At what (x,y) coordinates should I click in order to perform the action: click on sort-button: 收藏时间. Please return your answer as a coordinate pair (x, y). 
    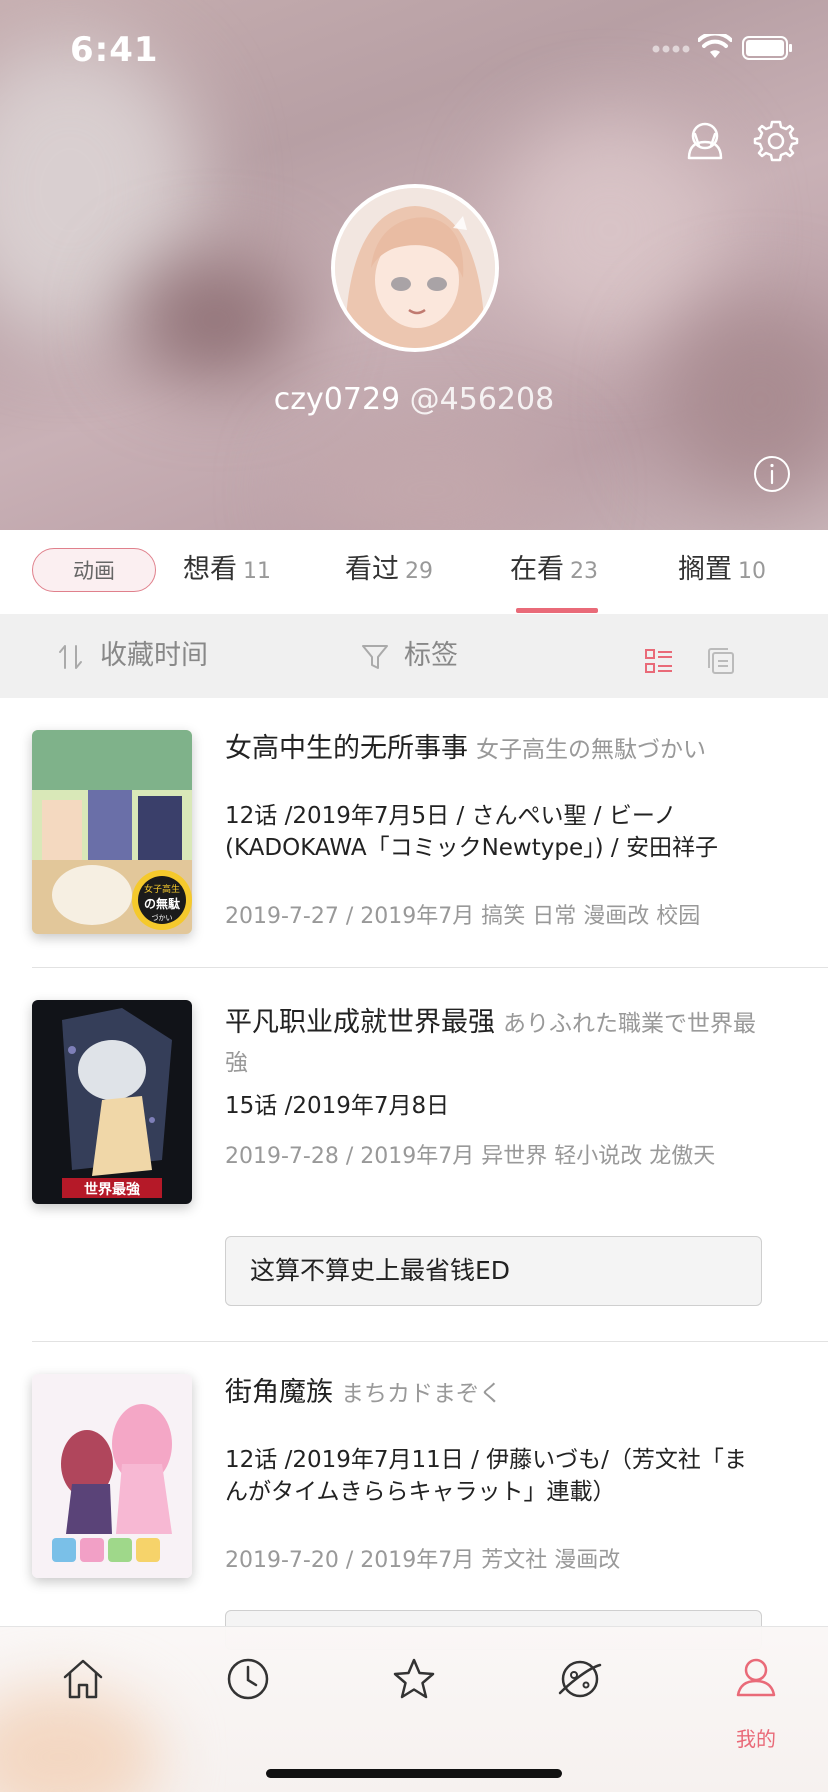
    Looking at the image, I should click on (132, 656).